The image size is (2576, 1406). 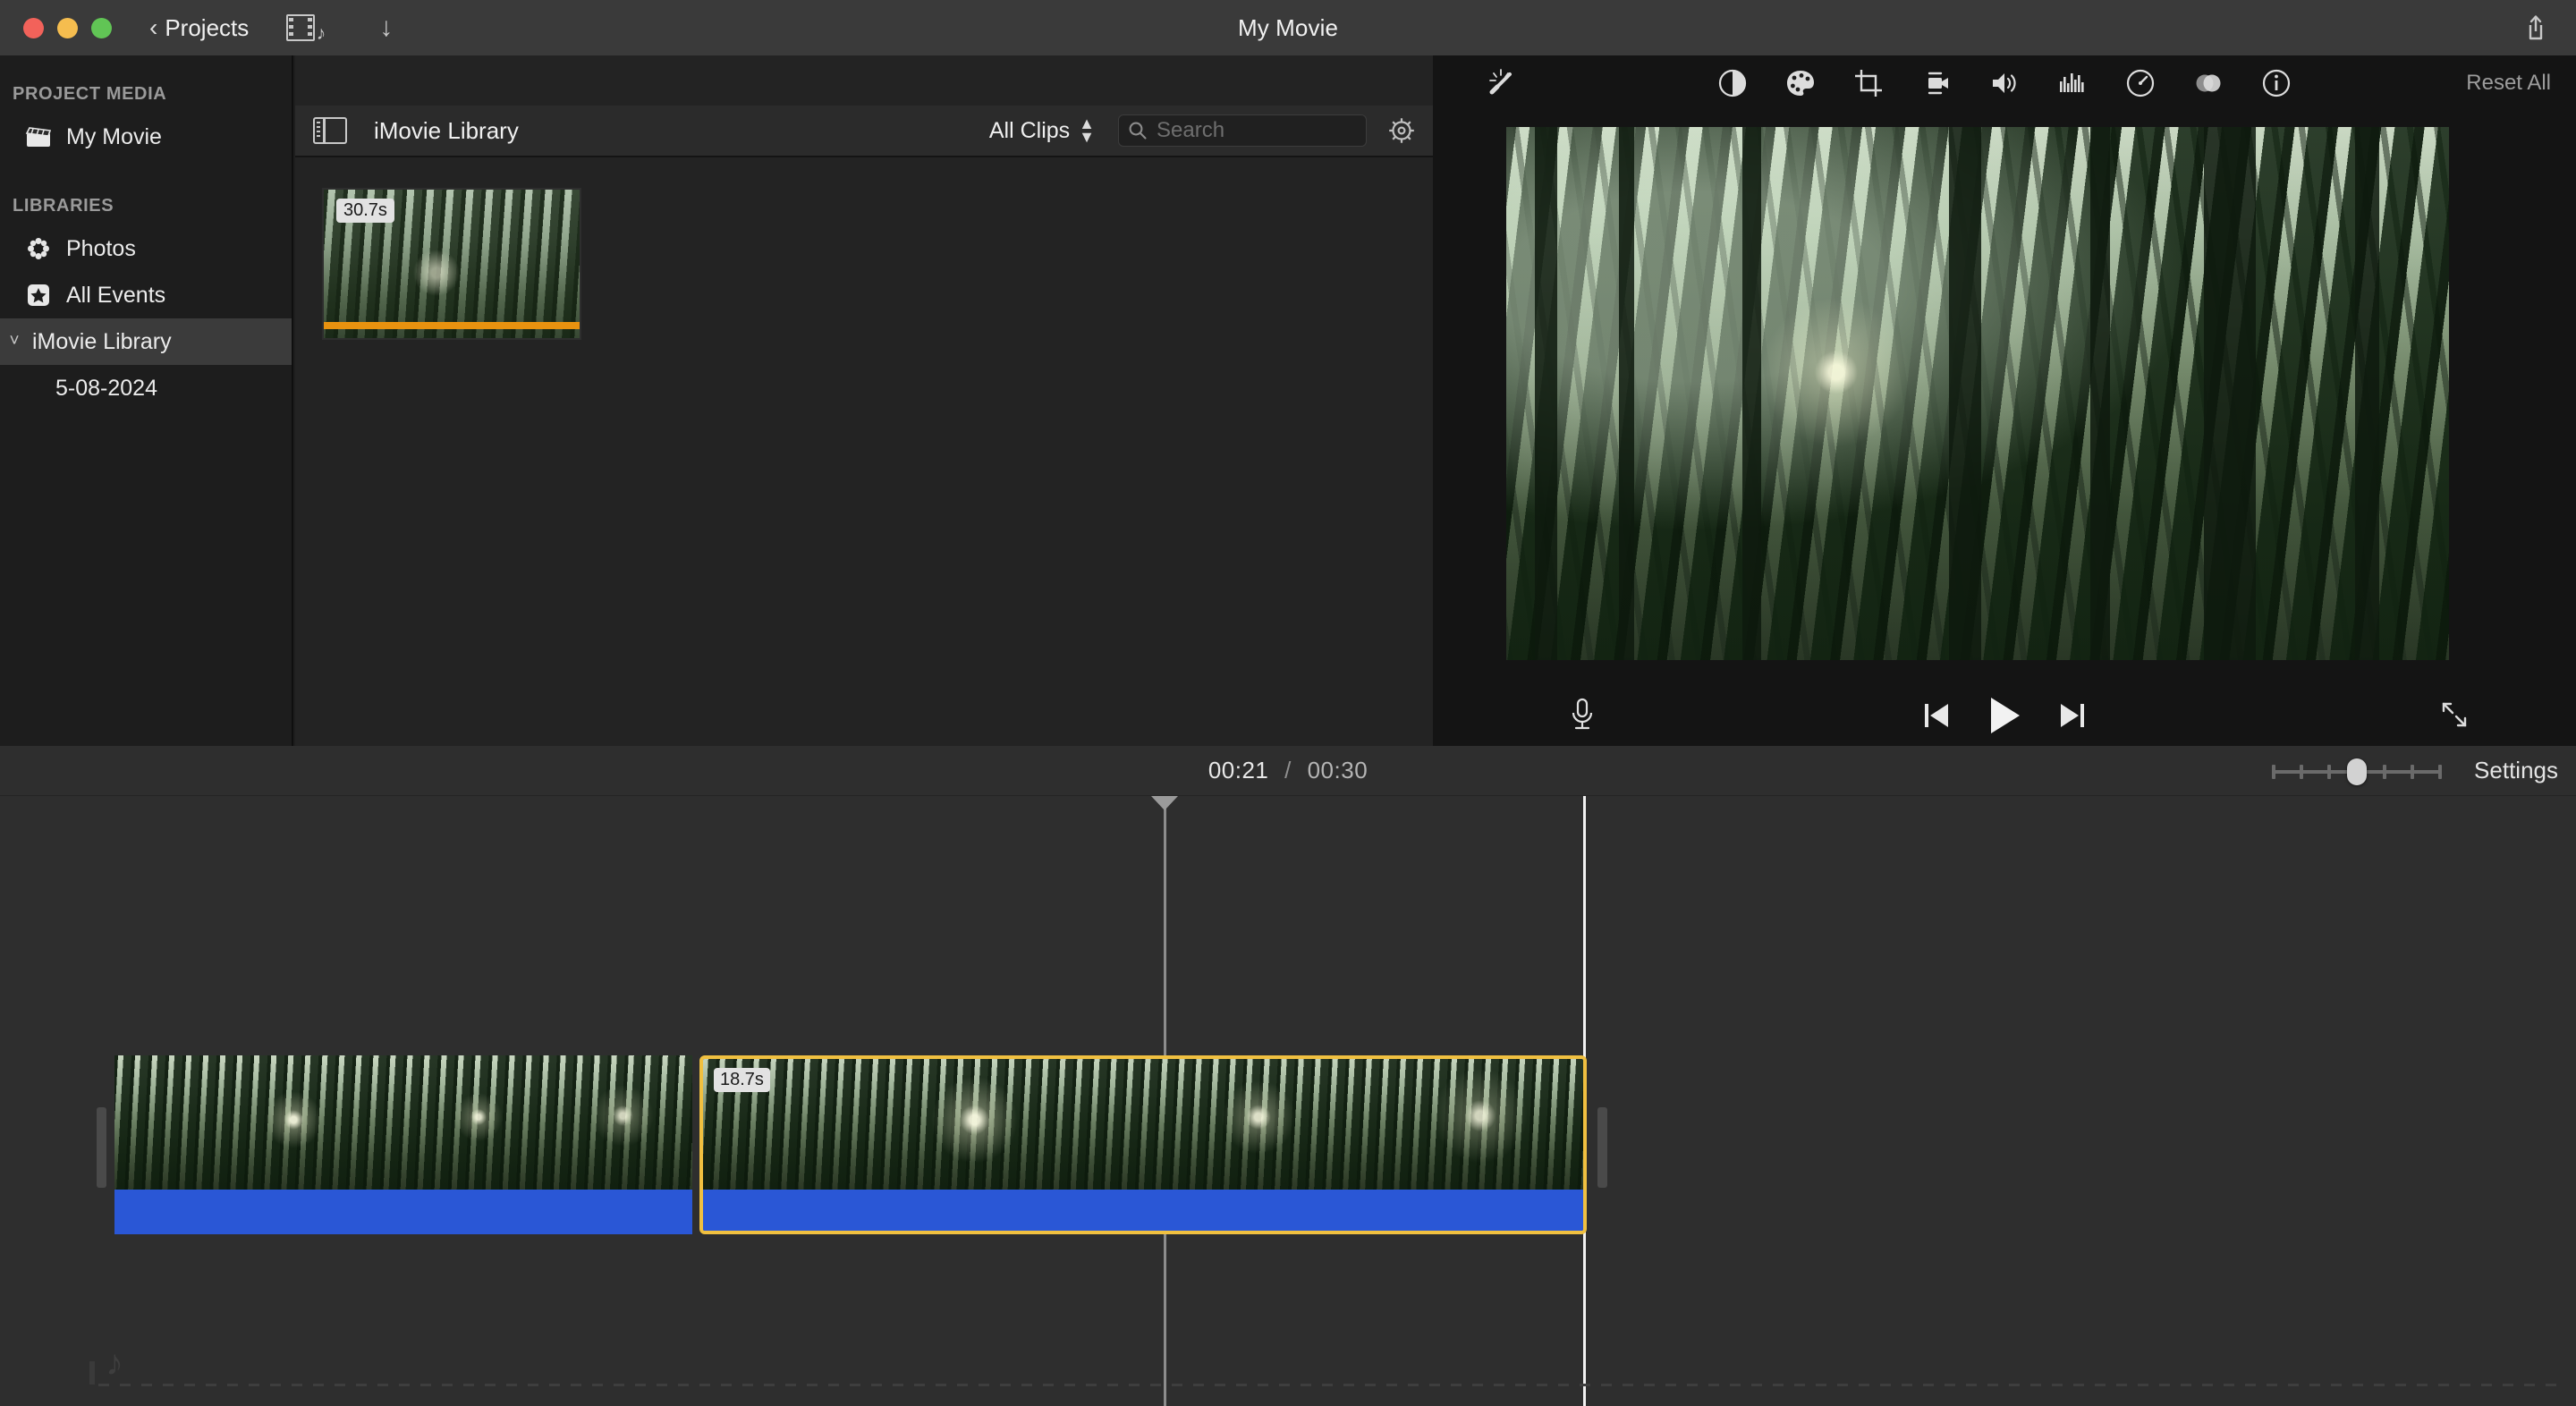 What do you see at coordinates (1936, 83) in the screenshot?
I see `stabilization-camera-icon` at bounding box center [1936, 83].